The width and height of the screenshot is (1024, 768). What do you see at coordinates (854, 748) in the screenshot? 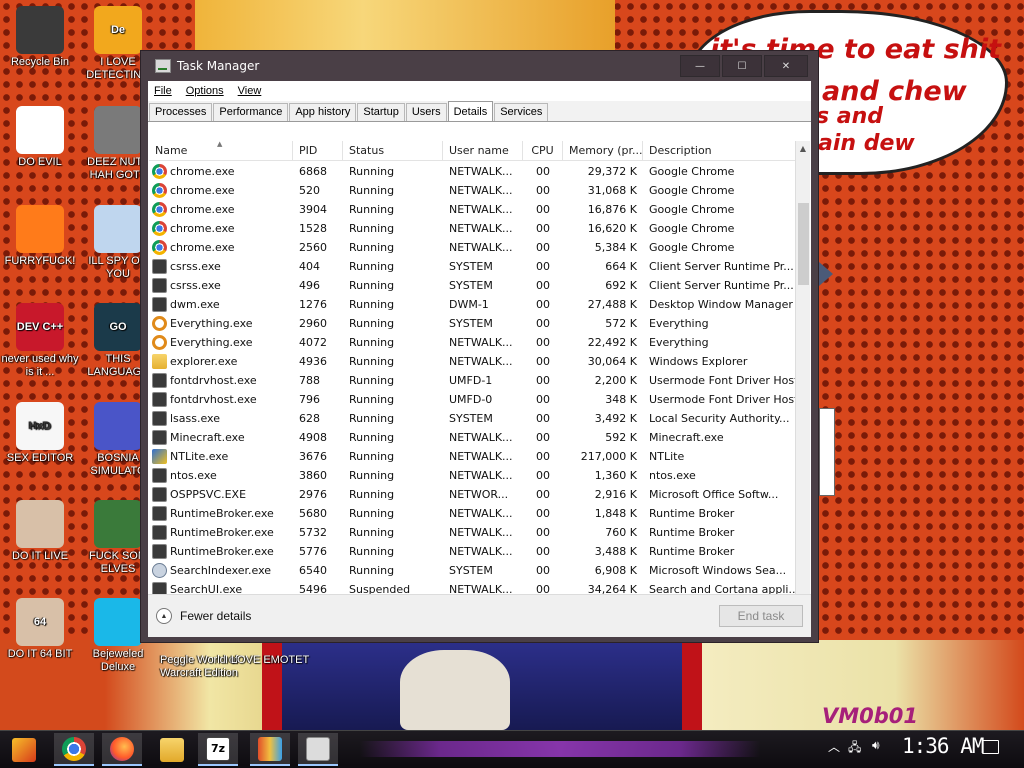
I see `network-icon: 🖧` at bounding box center [854, 748].